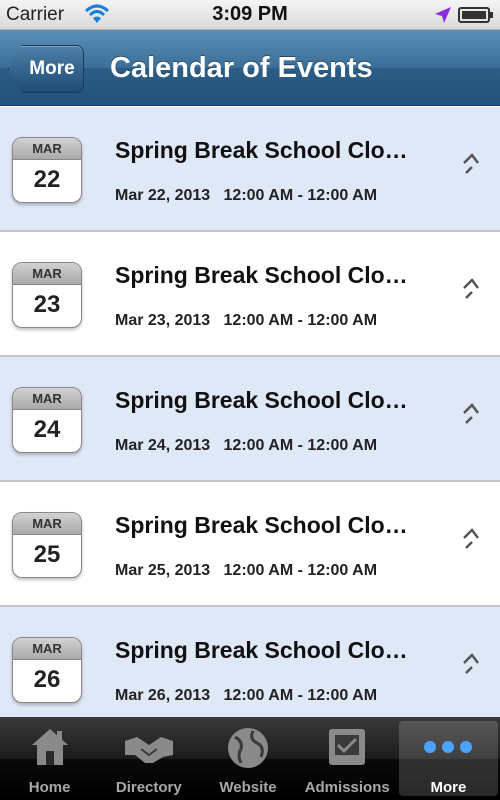 This screenshot has height=800, width=500. I want to click on calendar-date-icon: MAR 24, so click(47, 420).